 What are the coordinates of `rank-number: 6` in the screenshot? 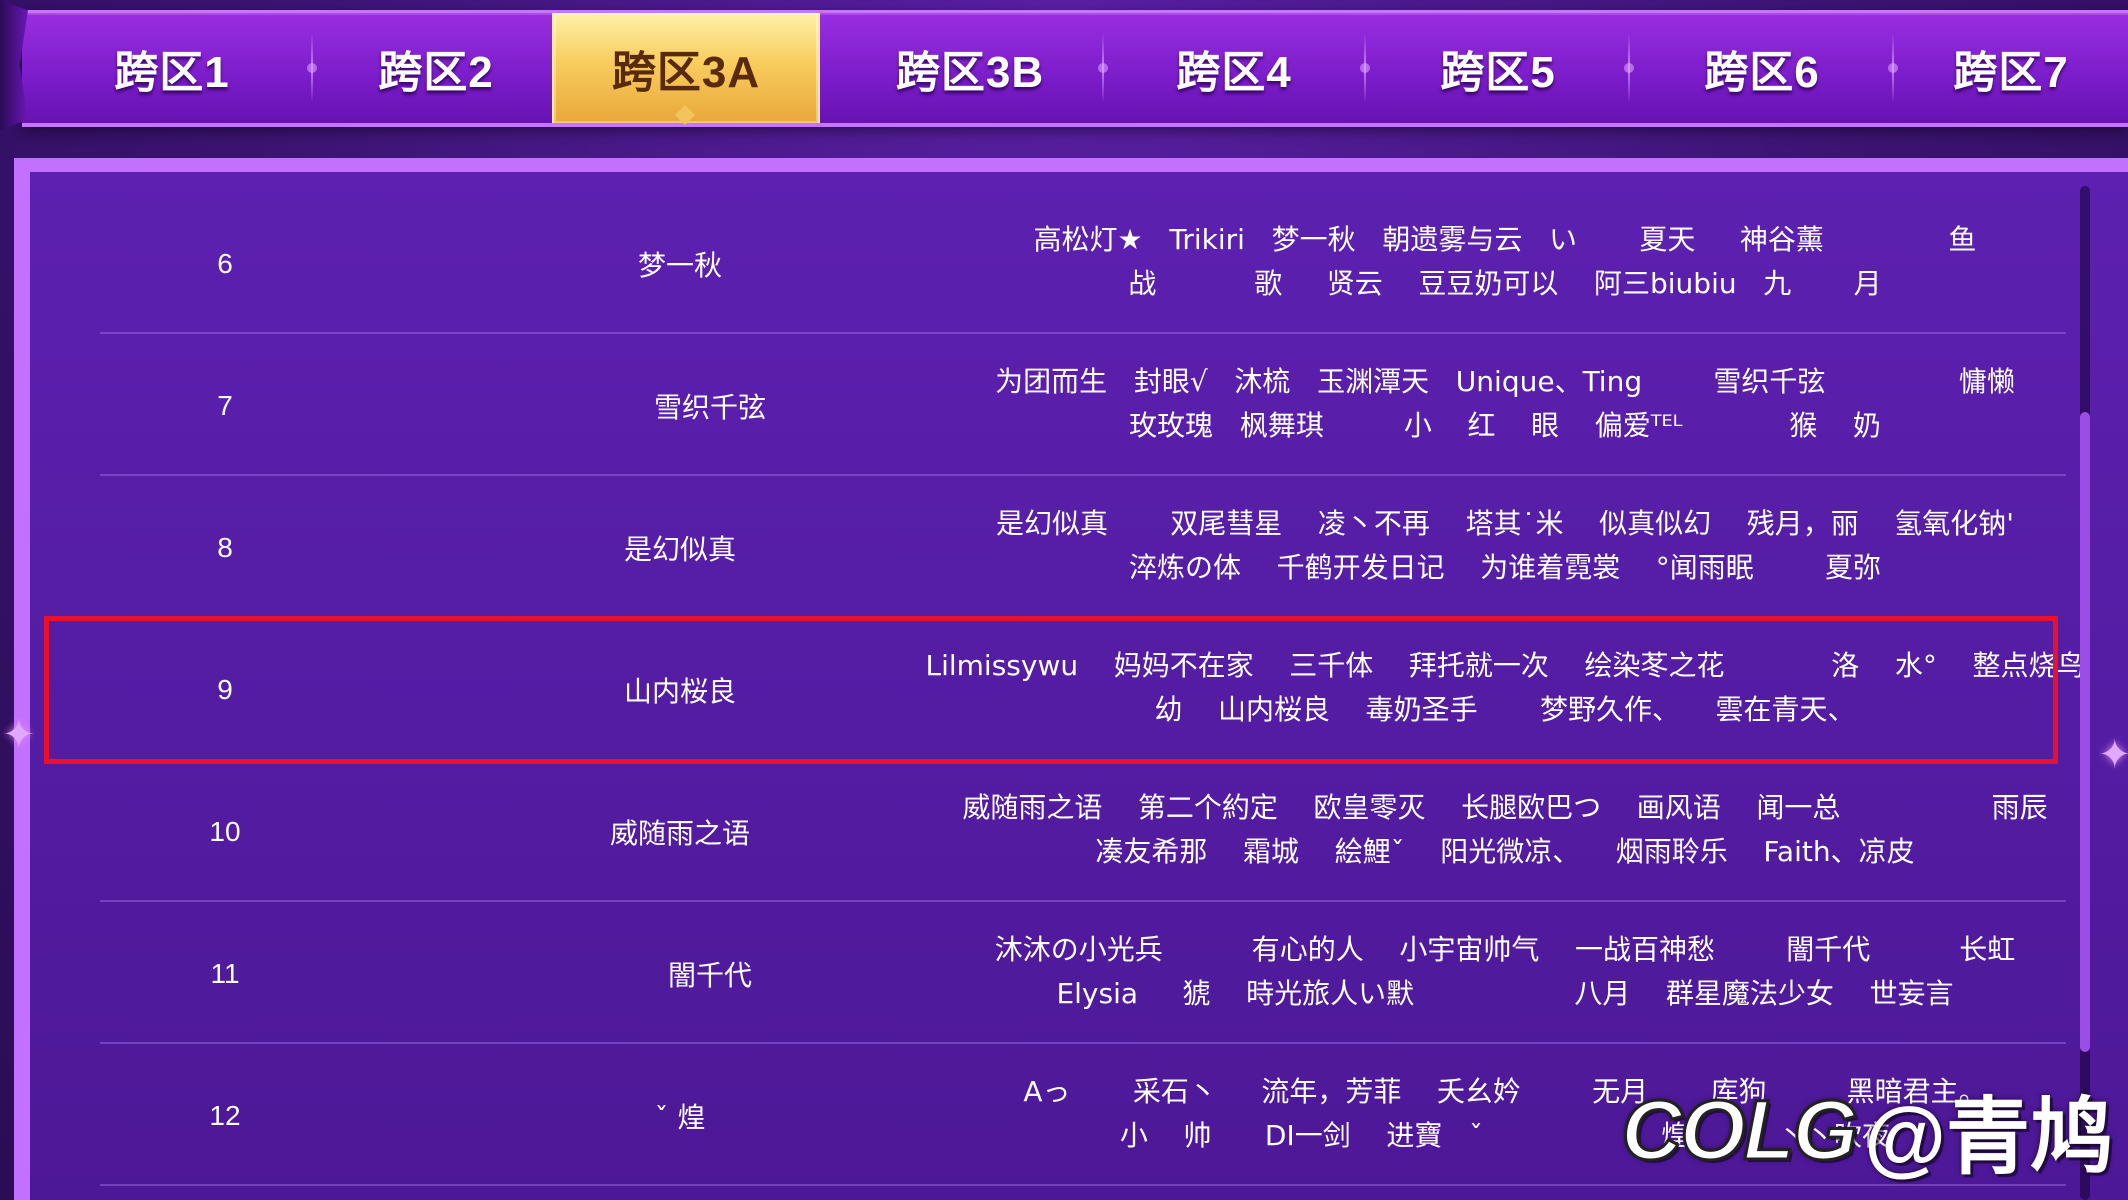 It's located at (225, 263).